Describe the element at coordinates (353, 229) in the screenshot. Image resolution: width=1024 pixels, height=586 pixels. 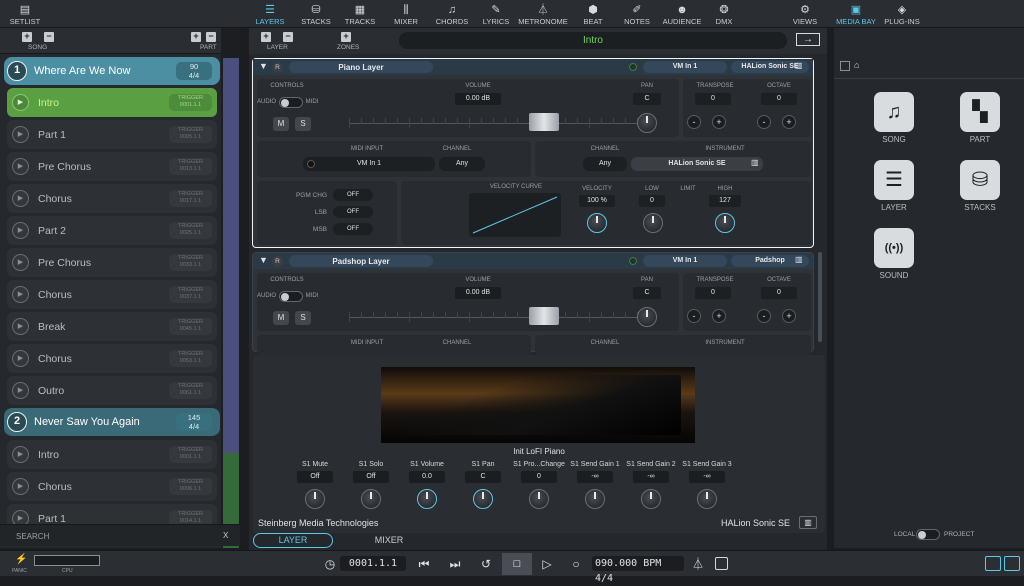
I see `msb-value: OFF` at that location.